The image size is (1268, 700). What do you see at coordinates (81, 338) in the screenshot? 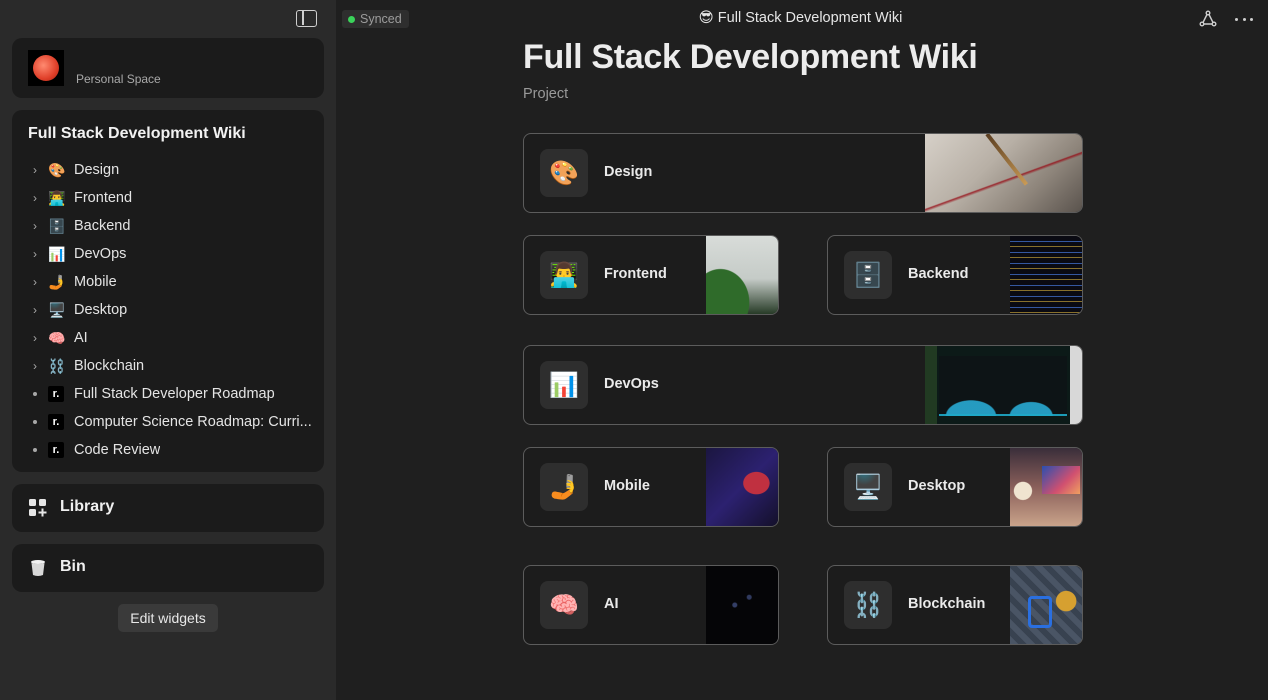
I see `tree-item-label: AI` at bounding box center [81, 338].